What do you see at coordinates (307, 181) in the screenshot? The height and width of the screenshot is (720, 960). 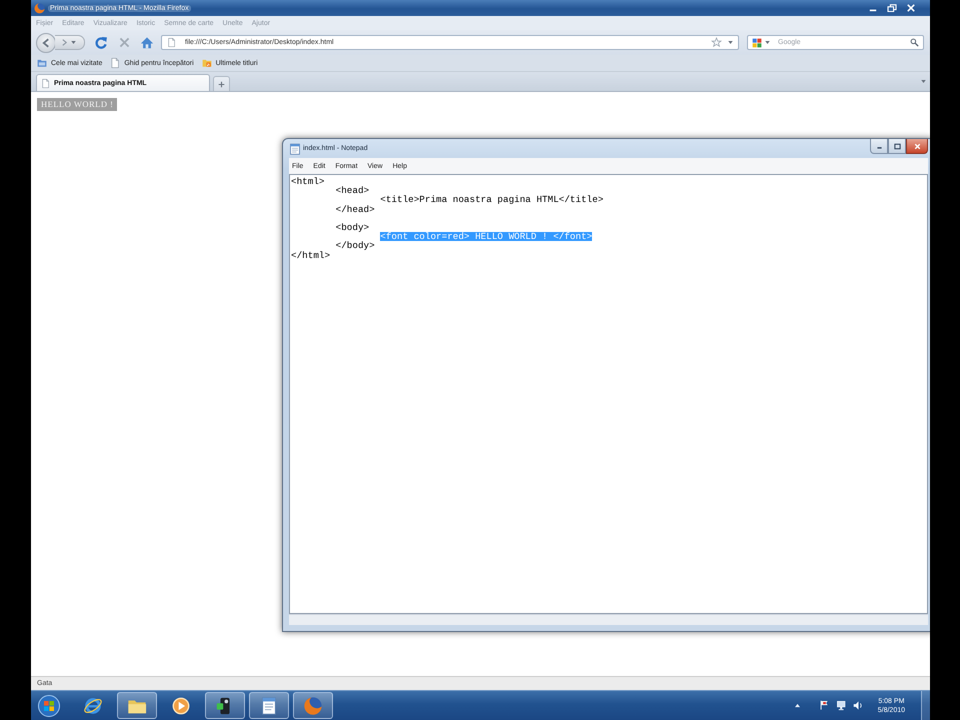 I see `code-line: <html>` at bounding box center [307, 181].